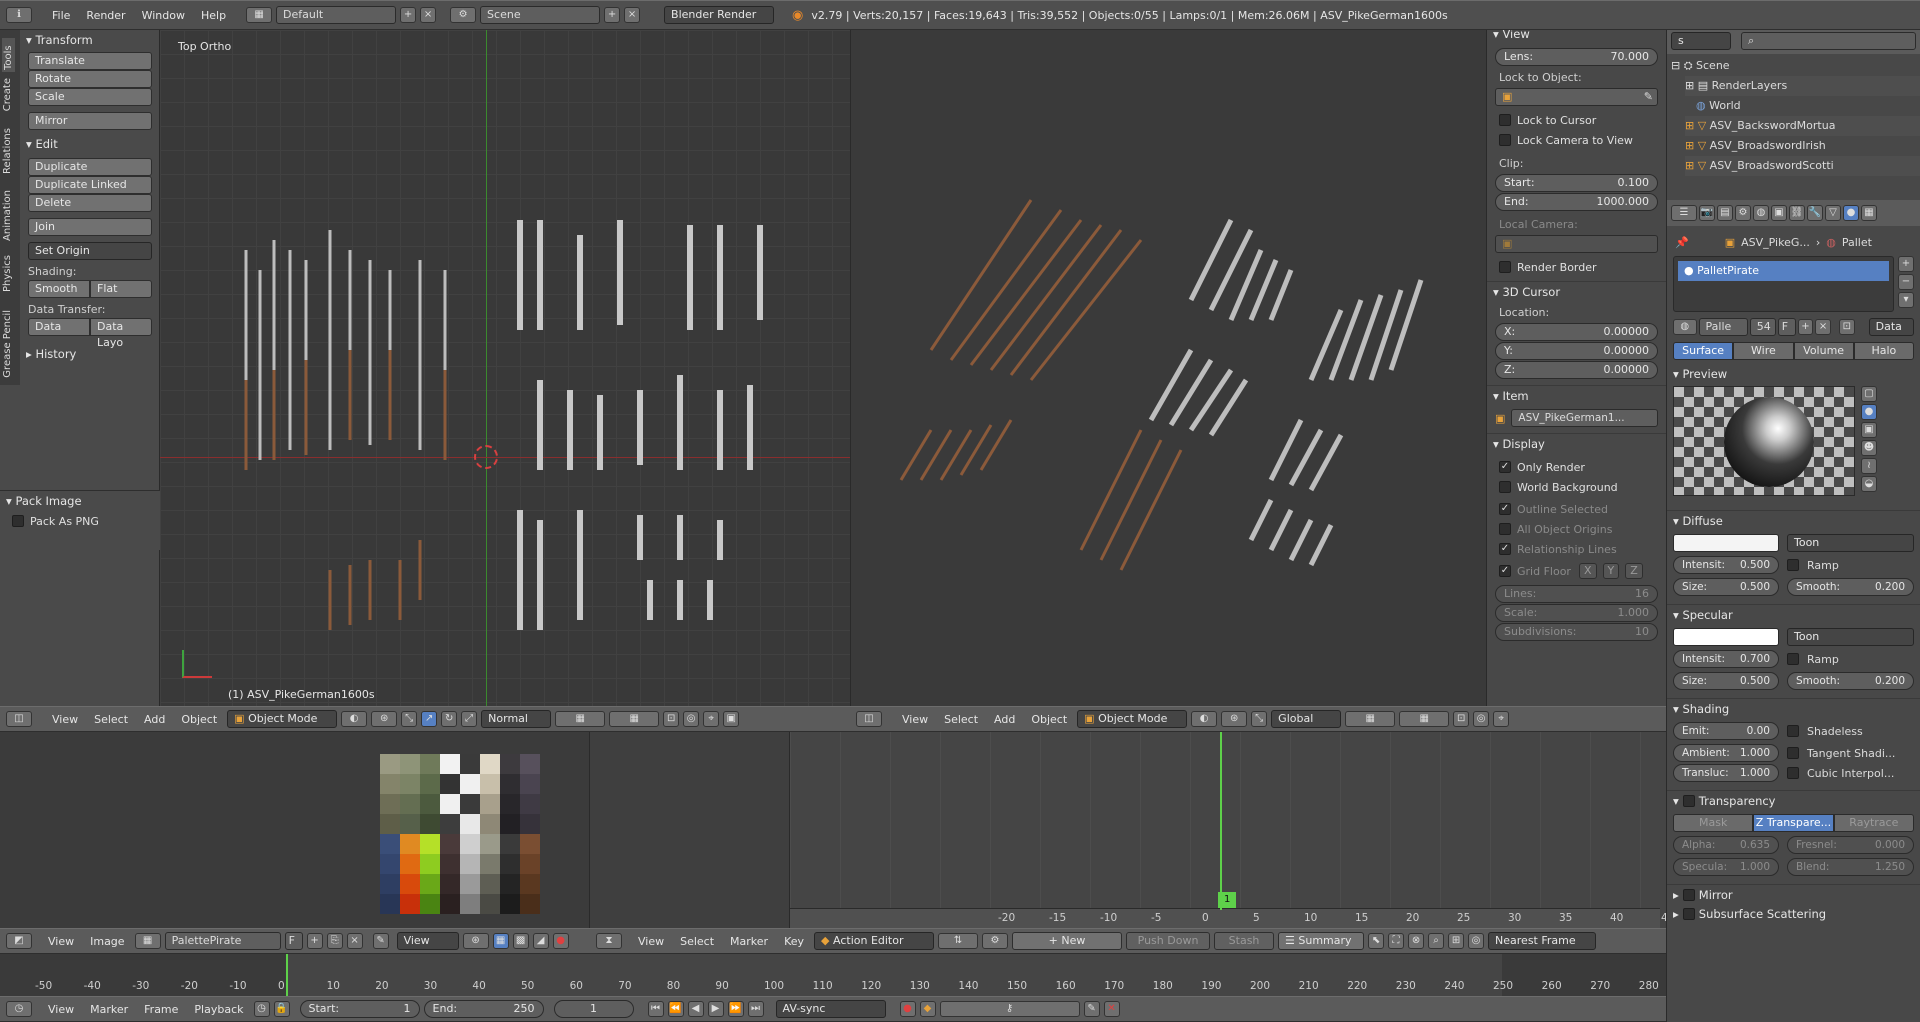 This screenshot has height=1022, width=1920. What do you see at coordinates (1576, 487) in the screenshot?
I see `world-background-checkbox: World Background` at bounding box center [1576, 487].